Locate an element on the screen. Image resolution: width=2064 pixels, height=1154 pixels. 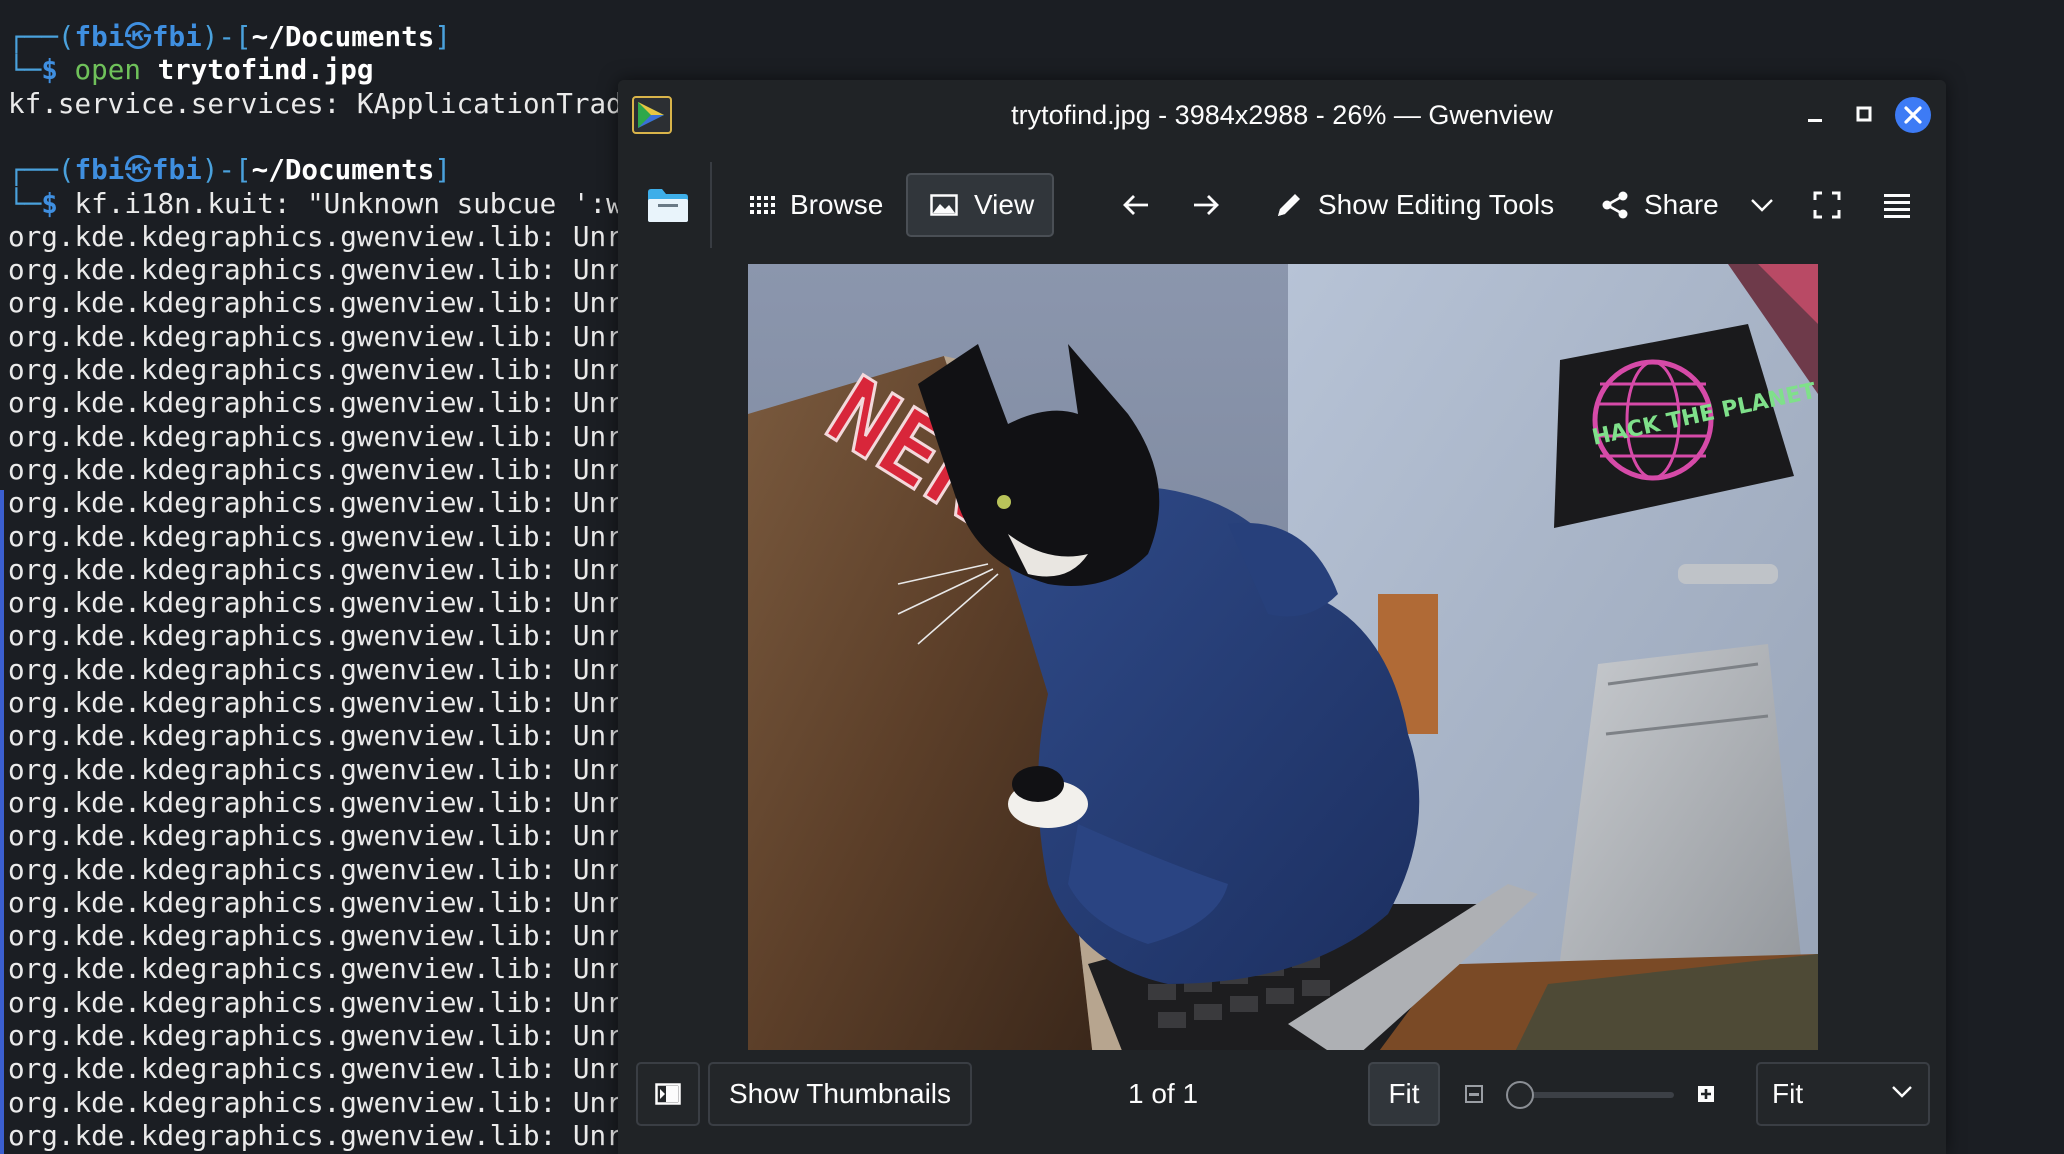
terminal-line: ┌──(fbi㉿fbi)-[~/Documents] is located at coordinates (229, 36).